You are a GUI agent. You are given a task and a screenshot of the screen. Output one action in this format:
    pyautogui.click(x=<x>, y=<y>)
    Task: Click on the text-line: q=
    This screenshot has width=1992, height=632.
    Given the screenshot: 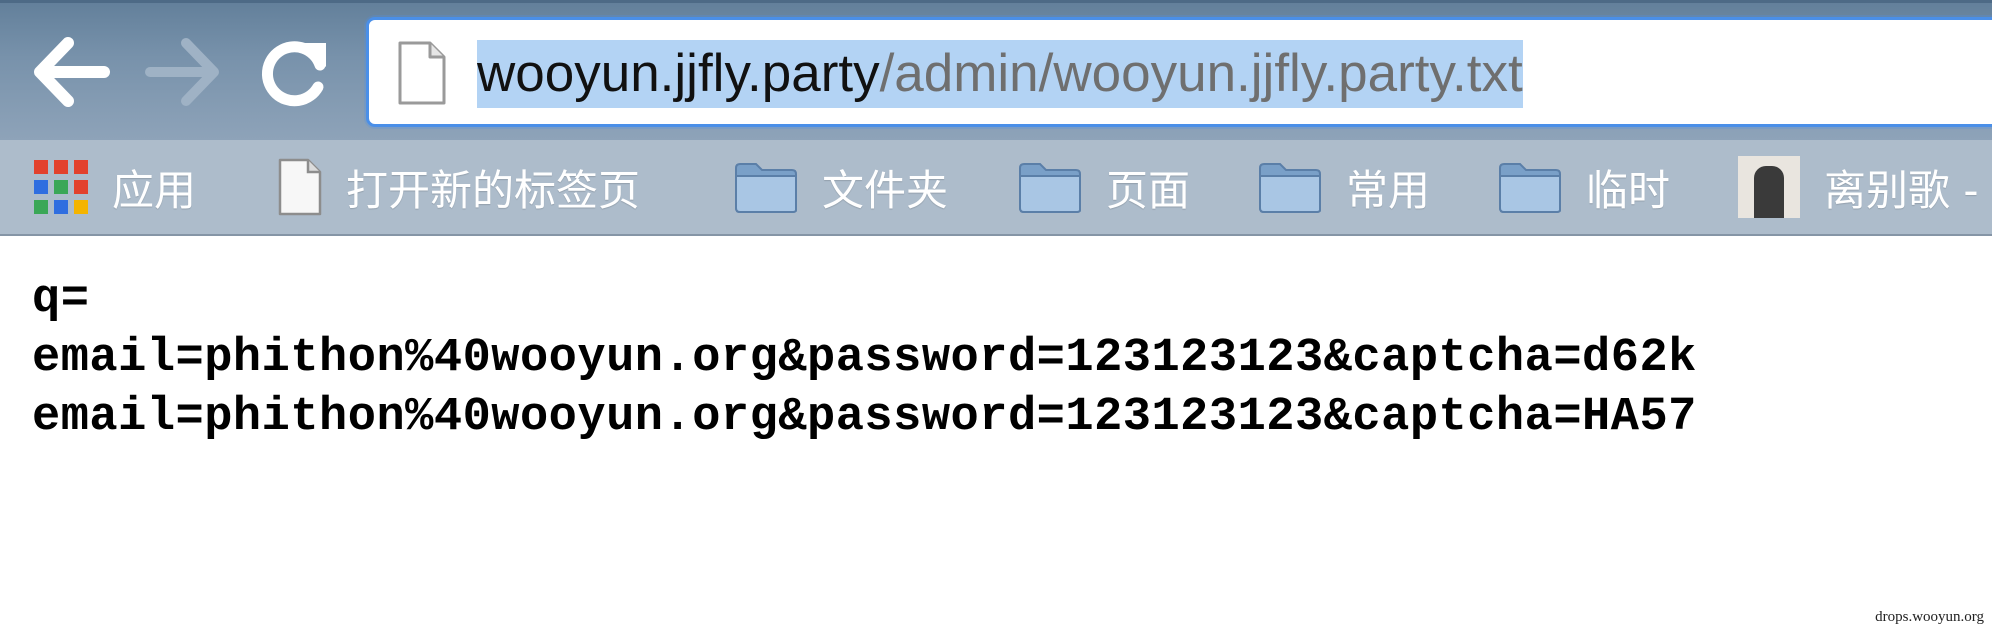 What is the action you would take?
    pyautogui.click(x=61, y=299)
    